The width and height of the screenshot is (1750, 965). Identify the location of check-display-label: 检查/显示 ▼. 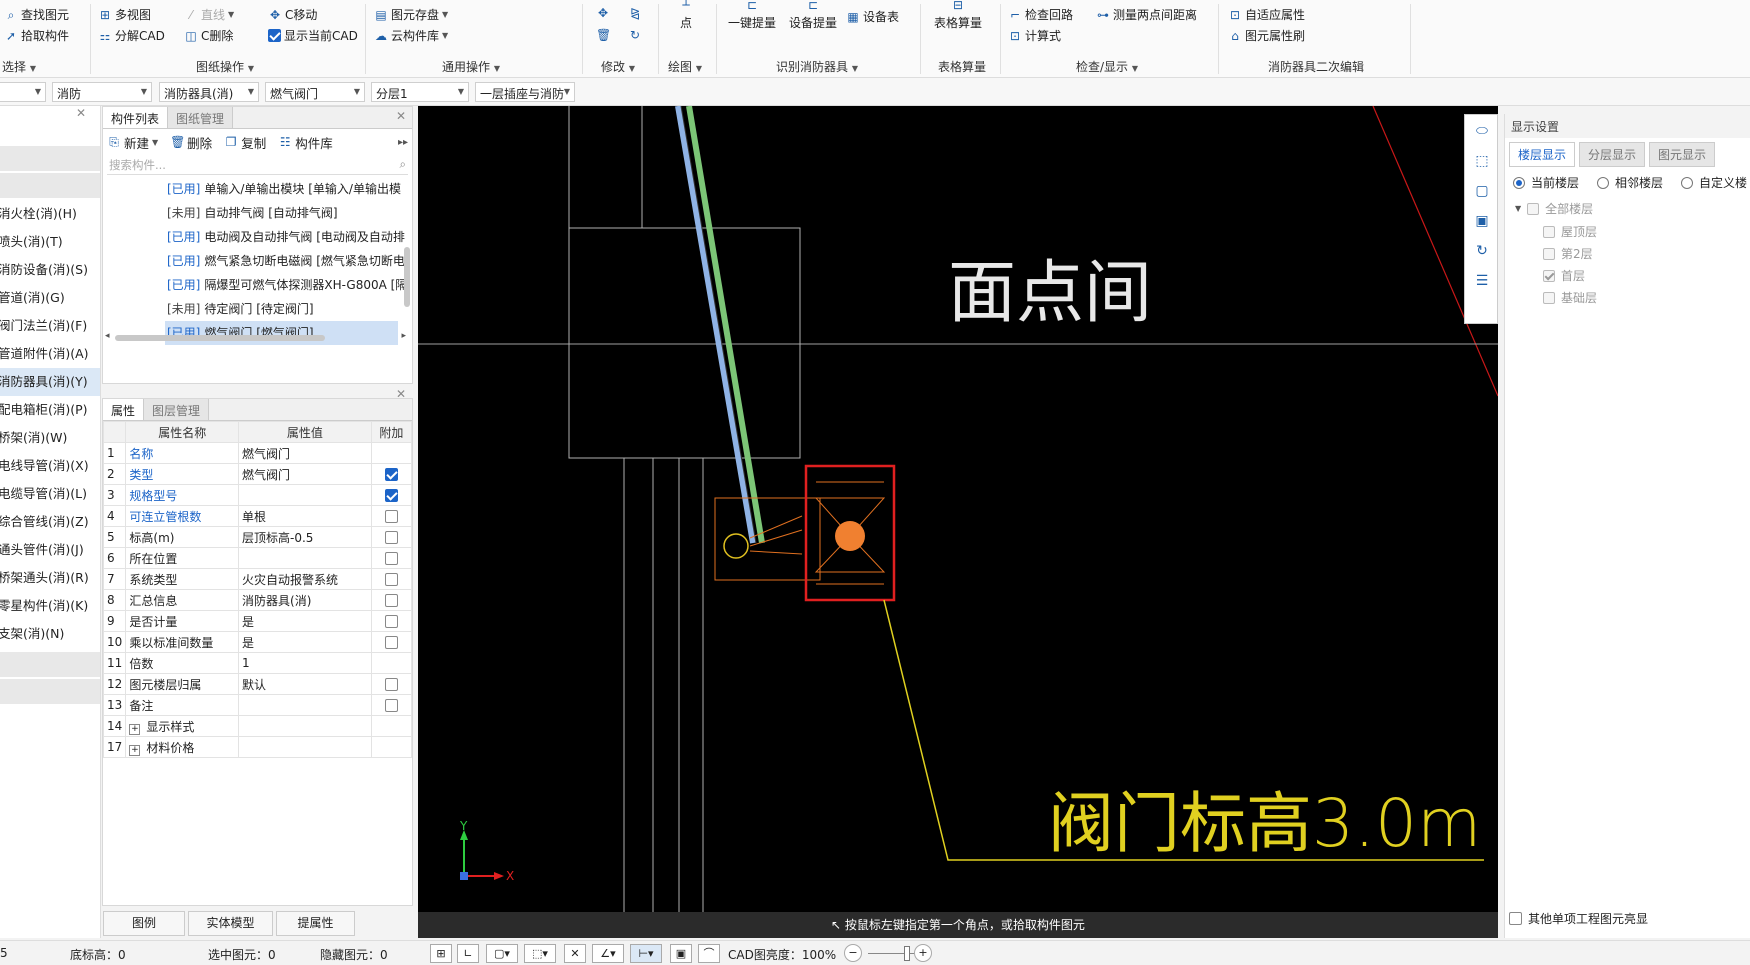
(1107, 66).